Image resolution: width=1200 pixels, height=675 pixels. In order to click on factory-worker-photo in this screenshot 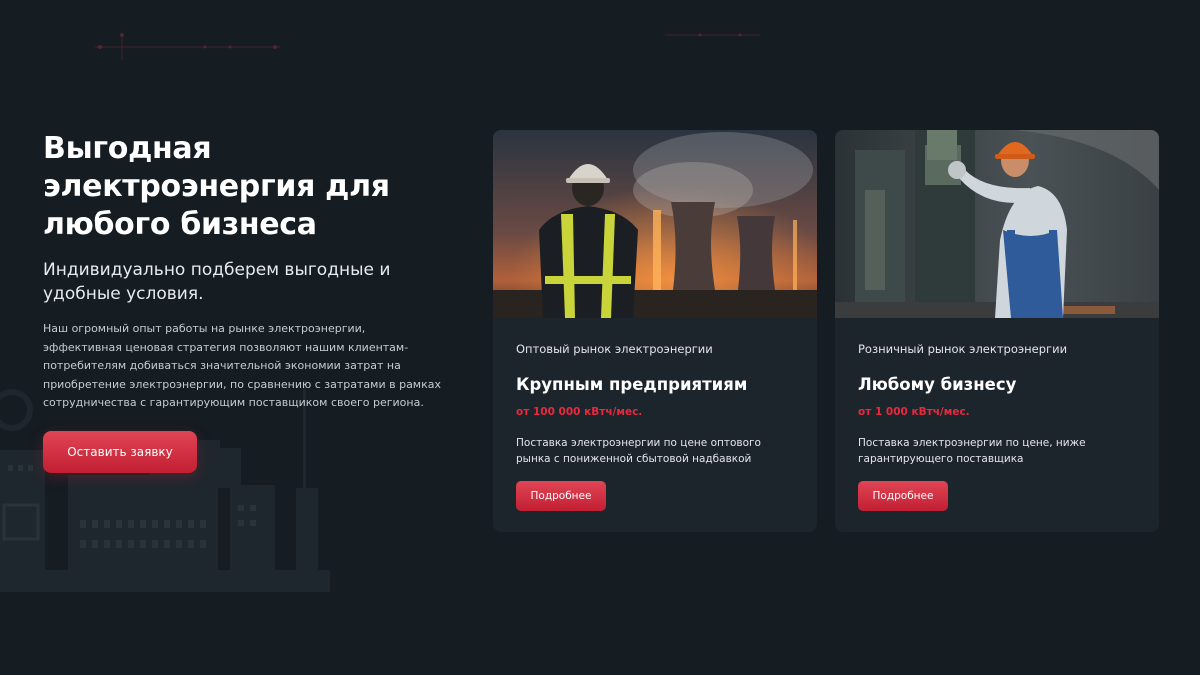, I will do `click(997, 224)`.